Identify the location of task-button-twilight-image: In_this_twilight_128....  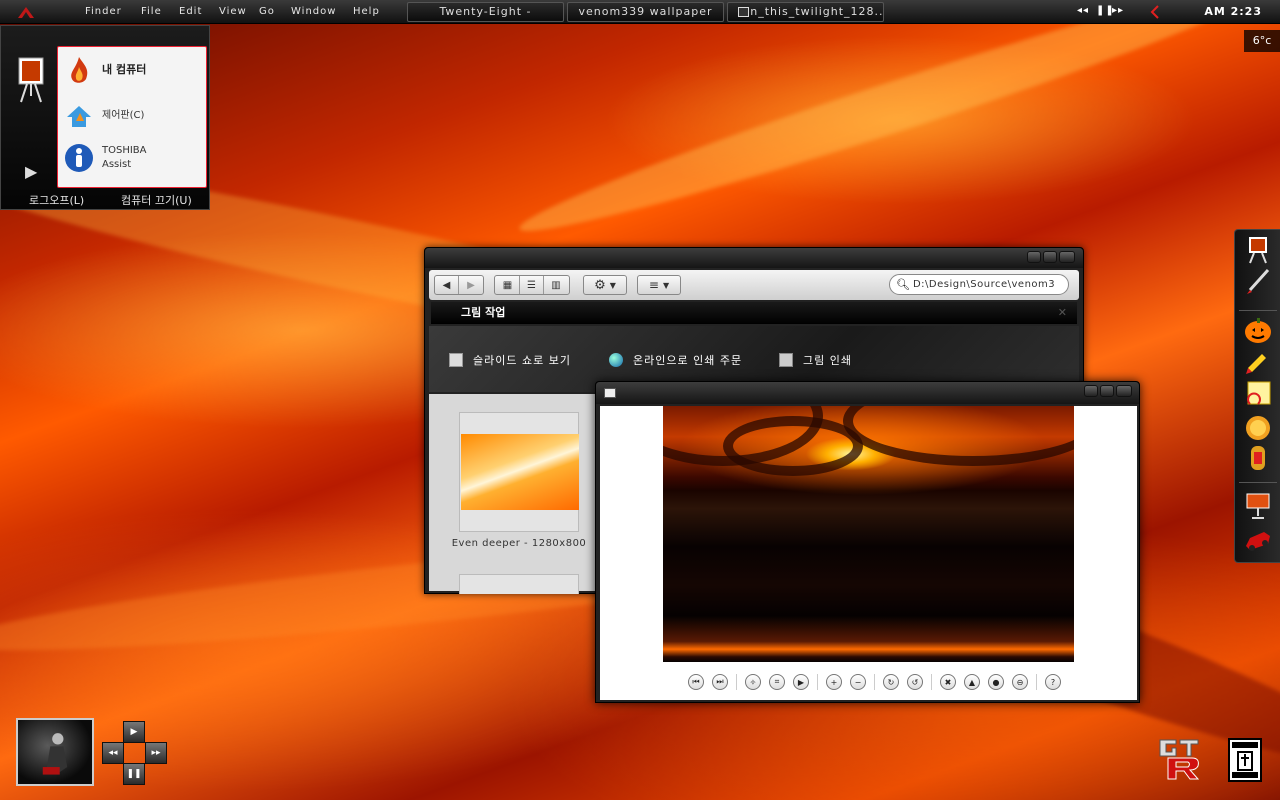
(805, 12).